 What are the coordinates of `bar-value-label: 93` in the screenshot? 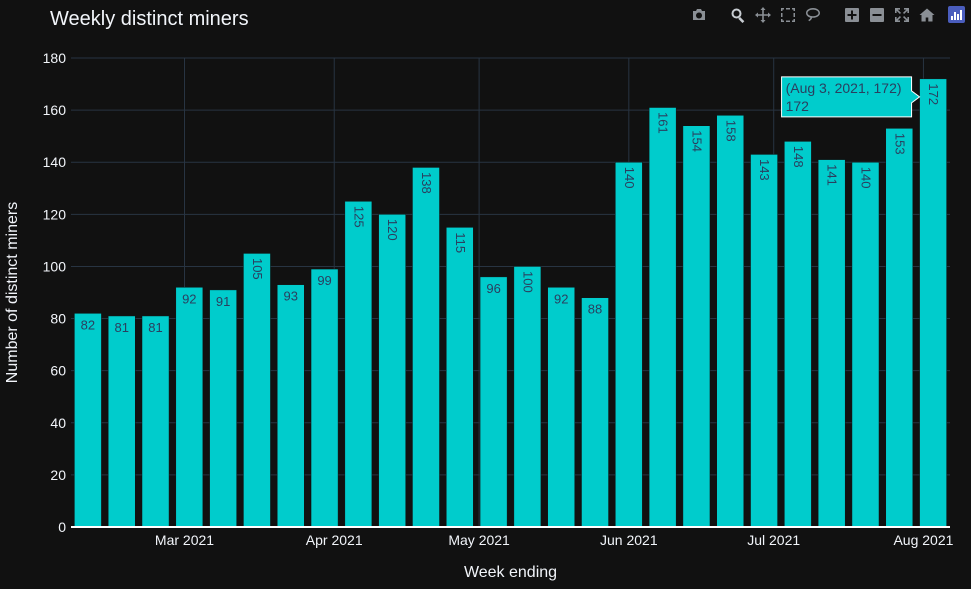 It's located at (291, 296).